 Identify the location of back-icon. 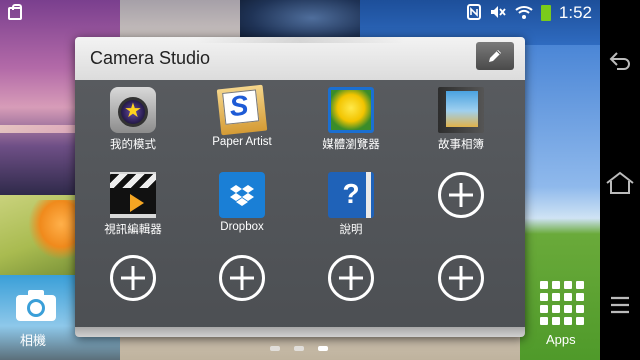
(619, 61).